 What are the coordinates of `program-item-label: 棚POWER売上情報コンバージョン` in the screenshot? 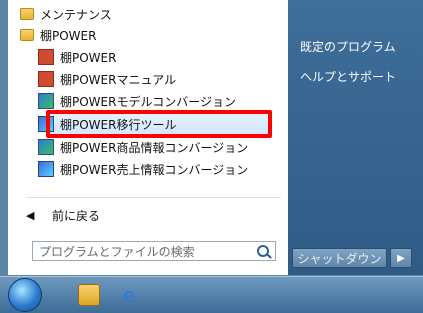 It's located at (154, 169).